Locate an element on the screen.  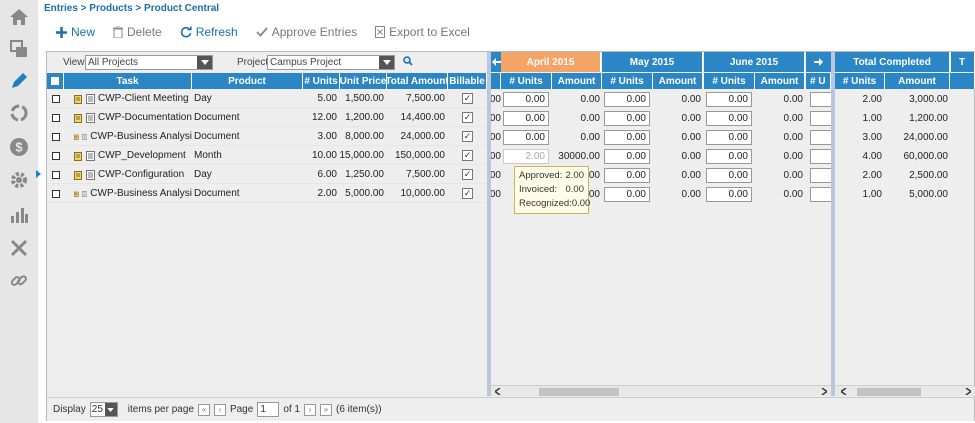
month-april-header: April 2015 is located at coordinates (551, 62).